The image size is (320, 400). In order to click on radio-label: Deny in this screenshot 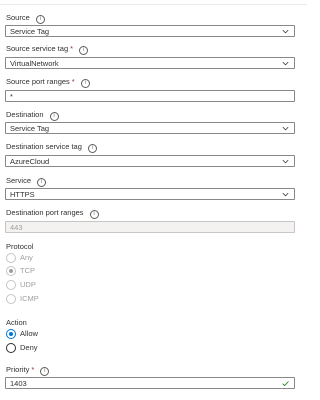, I will do `click(29, 348)`.